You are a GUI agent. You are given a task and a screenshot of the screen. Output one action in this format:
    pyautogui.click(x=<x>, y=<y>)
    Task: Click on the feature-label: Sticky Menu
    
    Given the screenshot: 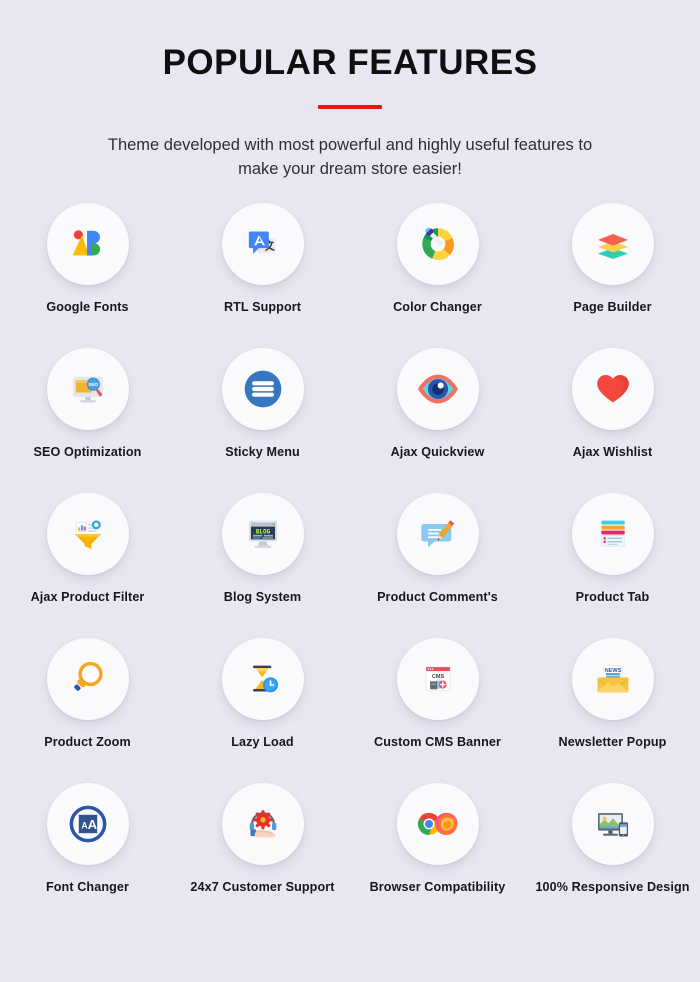 What is the action you would take?
    pyautogui.click(x=262, y=452)
    